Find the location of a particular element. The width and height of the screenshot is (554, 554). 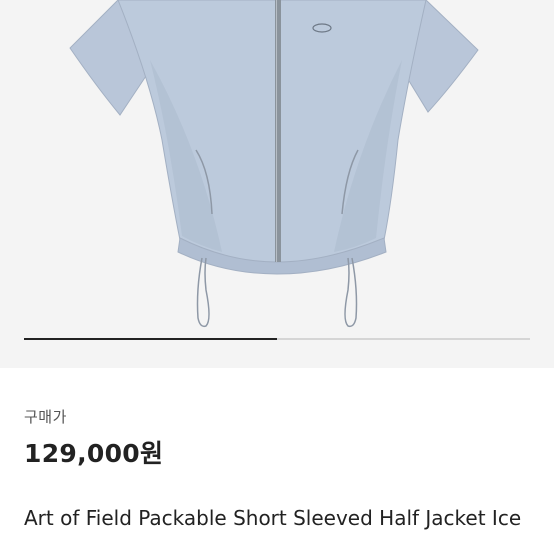

image-carousel-progress is located at coordinates (277, 339).